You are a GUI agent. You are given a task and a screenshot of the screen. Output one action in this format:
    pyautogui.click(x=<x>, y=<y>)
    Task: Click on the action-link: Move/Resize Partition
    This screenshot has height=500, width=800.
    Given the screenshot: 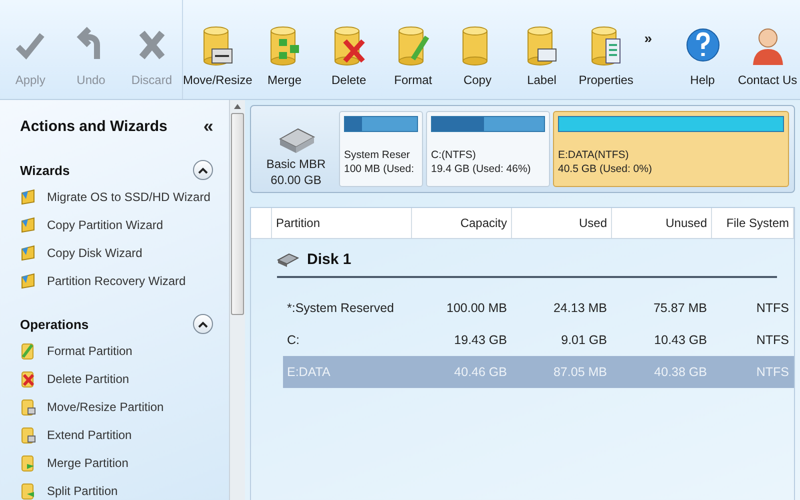 What is the action you would take?
    pyautogui.click(x=105, y=407)
    